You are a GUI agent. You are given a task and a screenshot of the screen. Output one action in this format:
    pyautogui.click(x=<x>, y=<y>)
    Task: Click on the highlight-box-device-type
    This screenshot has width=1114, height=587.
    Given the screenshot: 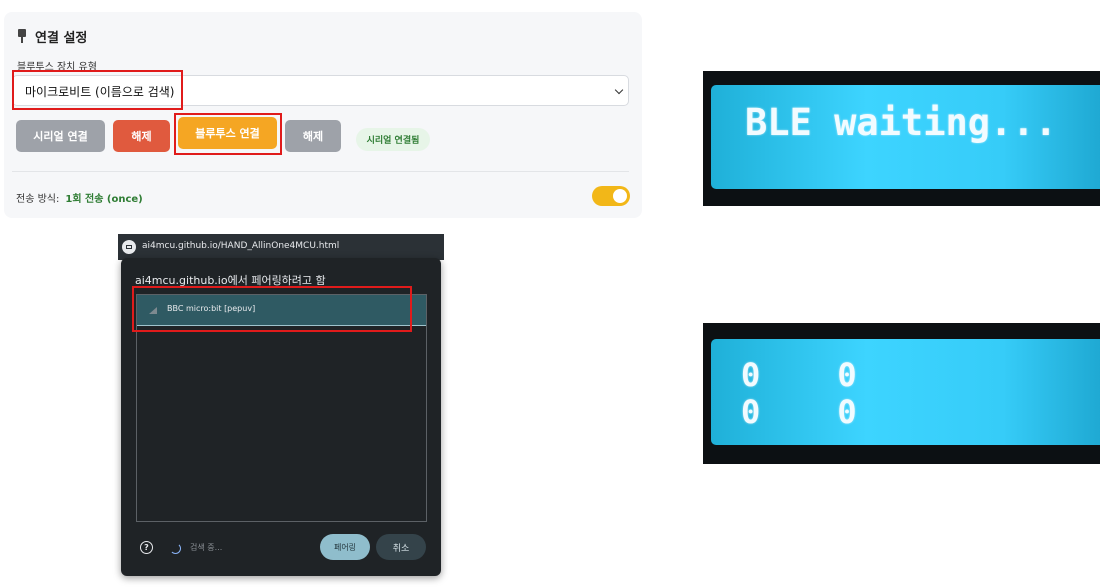 What is the action you would take?
    pyautogui.click(x=97, y=90)
    